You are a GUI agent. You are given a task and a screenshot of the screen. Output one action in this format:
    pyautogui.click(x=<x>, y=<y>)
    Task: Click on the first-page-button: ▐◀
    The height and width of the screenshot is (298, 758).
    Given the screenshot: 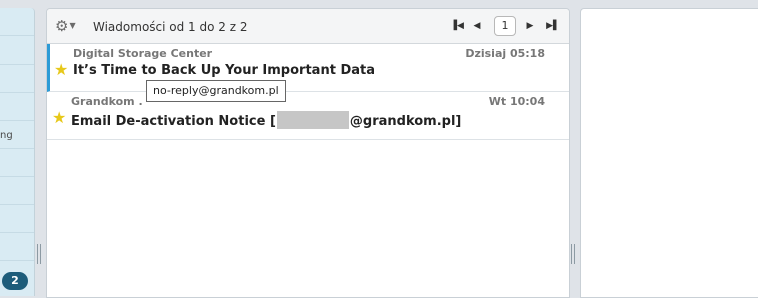 What is the action you would take?
    pyautogui.click(x=457, y=26)
    